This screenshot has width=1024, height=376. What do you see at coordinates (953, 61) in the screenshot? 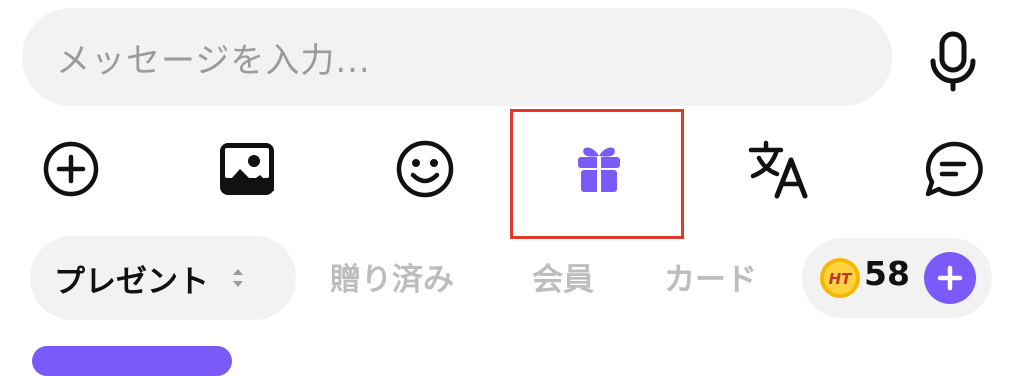
I see `microphone-icon` at bounding box center [953, 61].